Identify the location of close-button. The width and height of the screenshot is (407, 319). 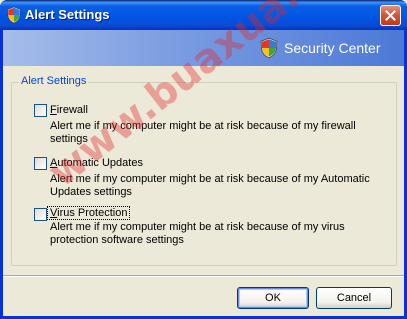
(390, 15).